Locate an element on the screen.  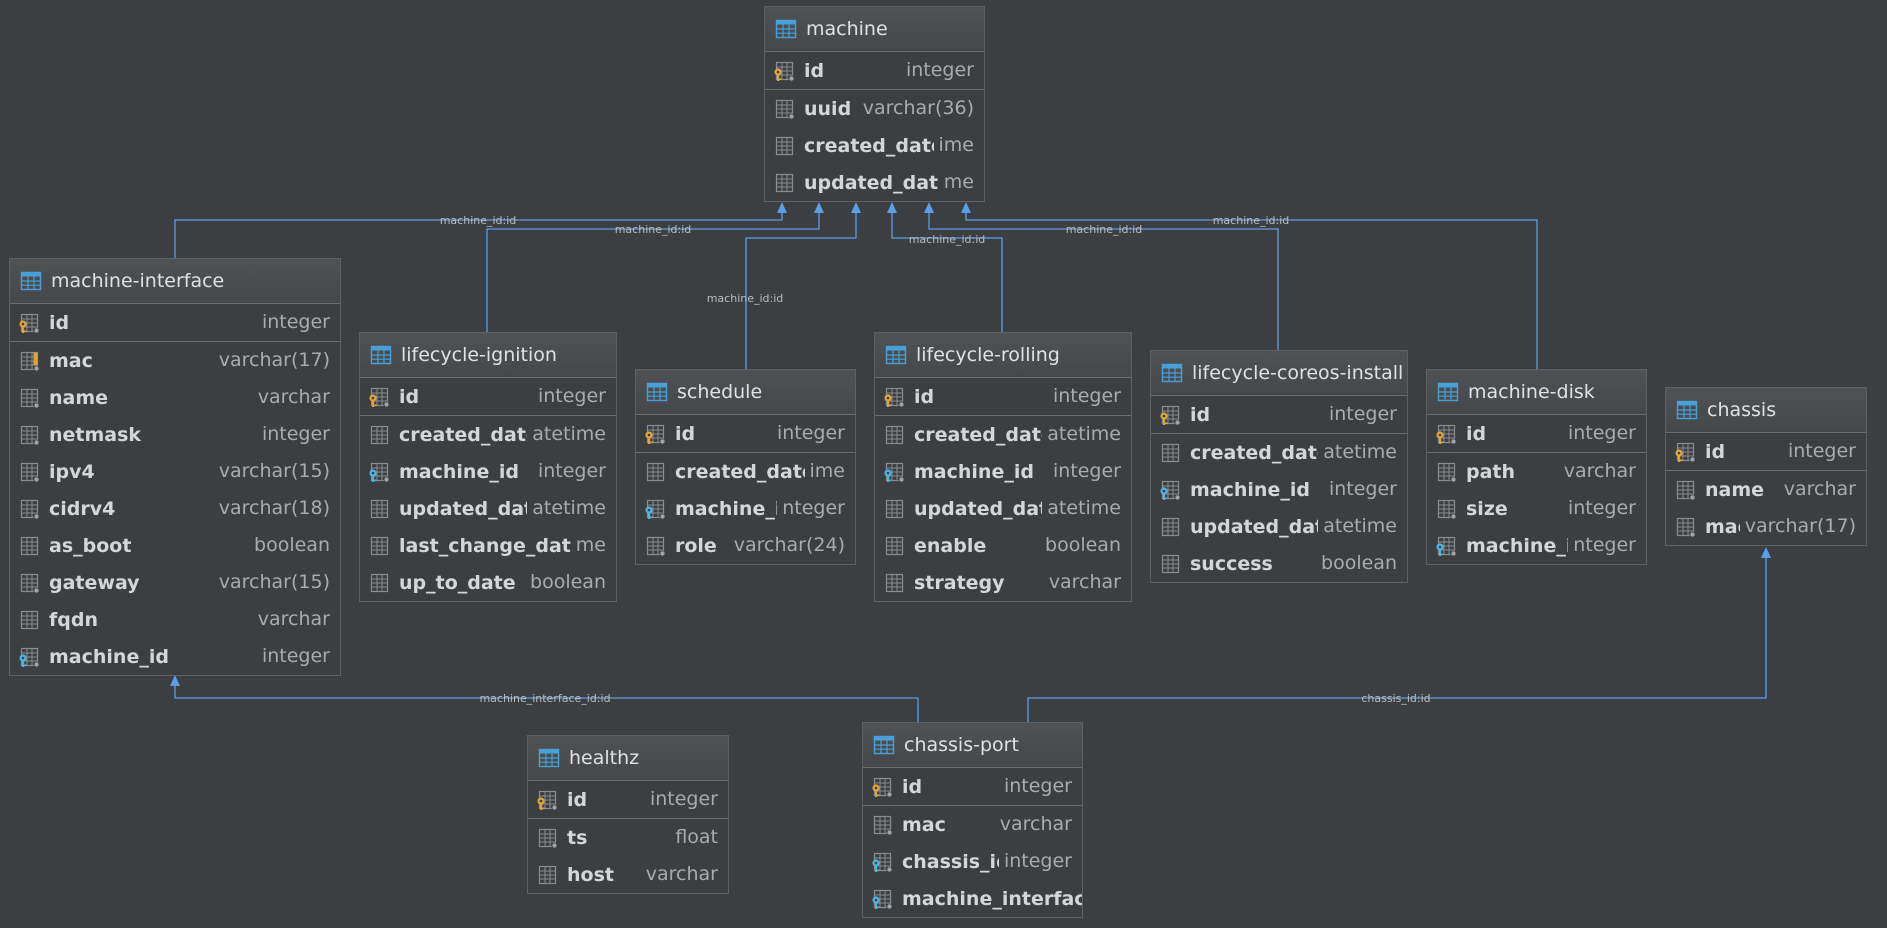
column-row: ipv4 varchar(15) is located at coordinates (175, 471).